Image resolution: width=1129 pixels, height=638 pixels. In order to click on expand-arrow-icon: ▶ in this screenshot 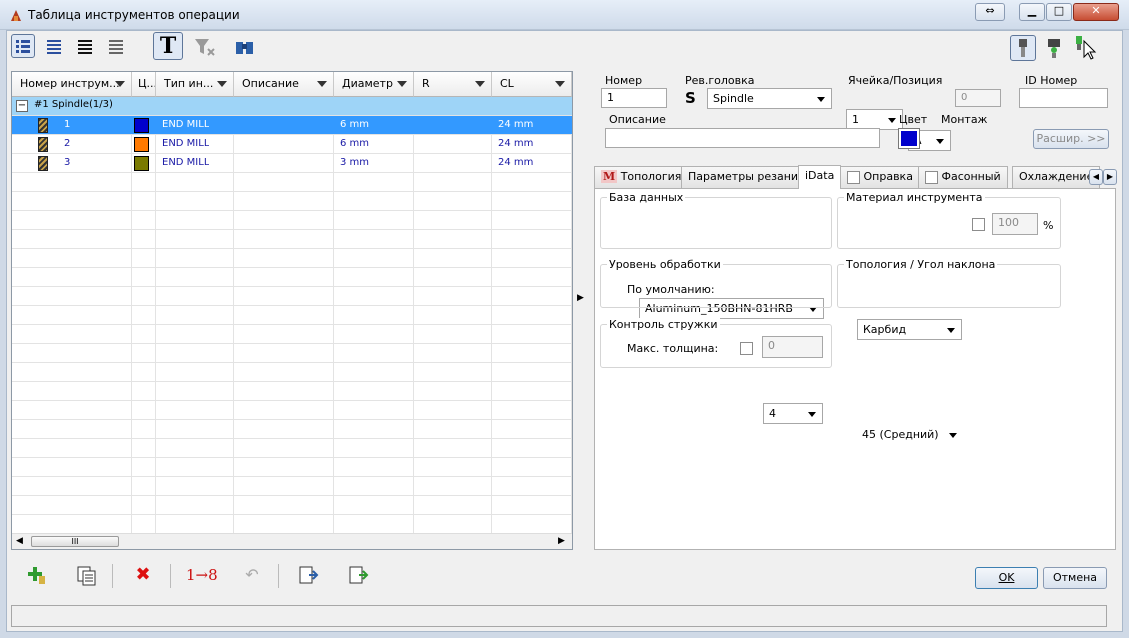, I will do `click(580, 298)`.